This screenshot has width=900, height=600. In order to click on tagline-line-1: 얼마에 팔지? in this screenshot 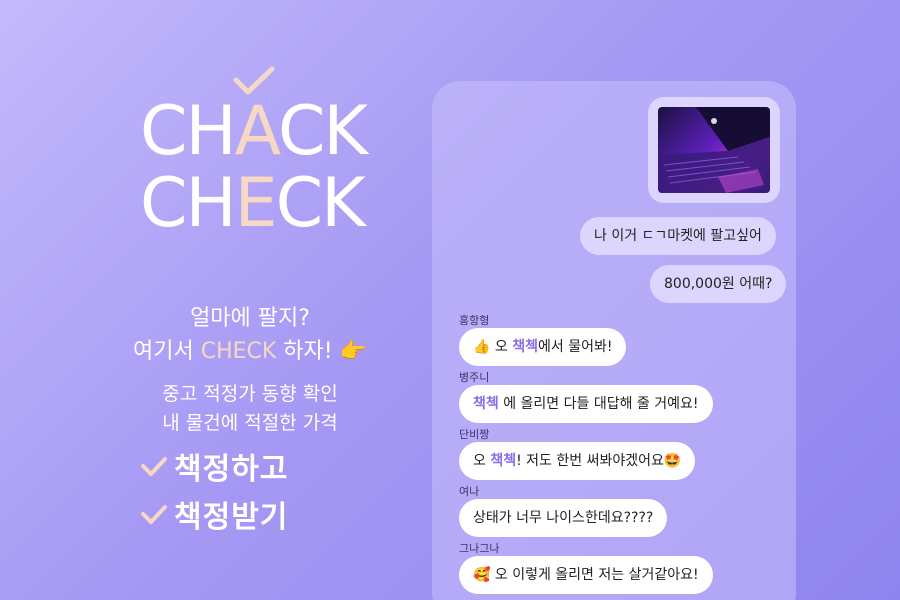, I will do `click(250, 318)`.